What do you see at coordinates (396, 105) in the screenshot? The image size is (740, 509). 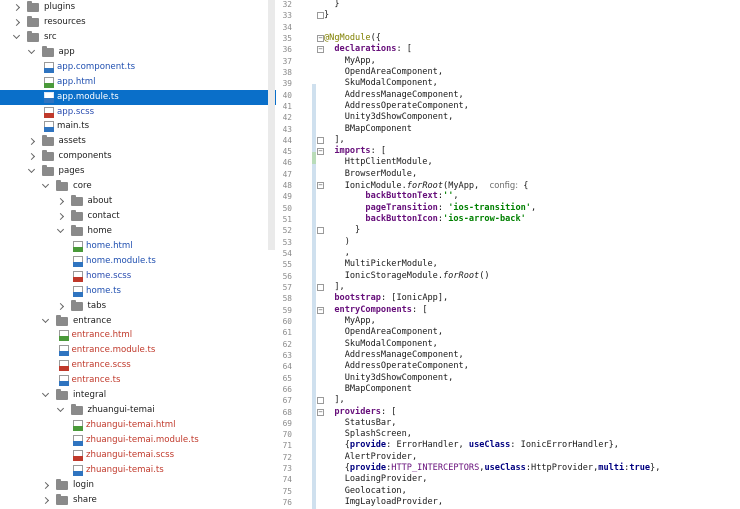 I see `code-token: AddressOperateComponent,` at bounding box center [396, 105].